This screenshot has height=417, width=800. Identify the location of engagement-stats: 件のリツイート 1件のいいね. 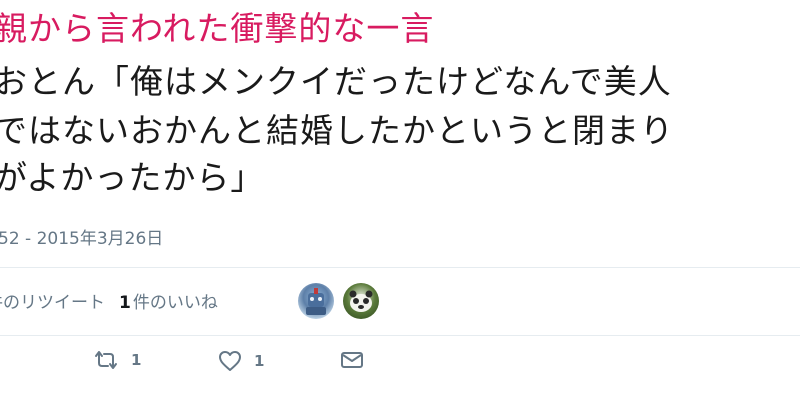
(109, 300).